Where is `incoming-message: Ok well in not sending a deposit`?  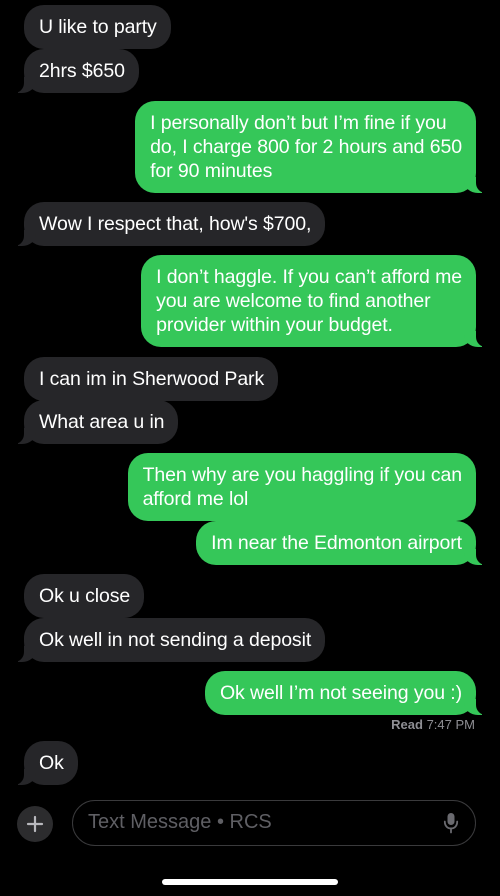
incoming-message: Ok well in not sending a deposit is located at coordinates (168, 640).